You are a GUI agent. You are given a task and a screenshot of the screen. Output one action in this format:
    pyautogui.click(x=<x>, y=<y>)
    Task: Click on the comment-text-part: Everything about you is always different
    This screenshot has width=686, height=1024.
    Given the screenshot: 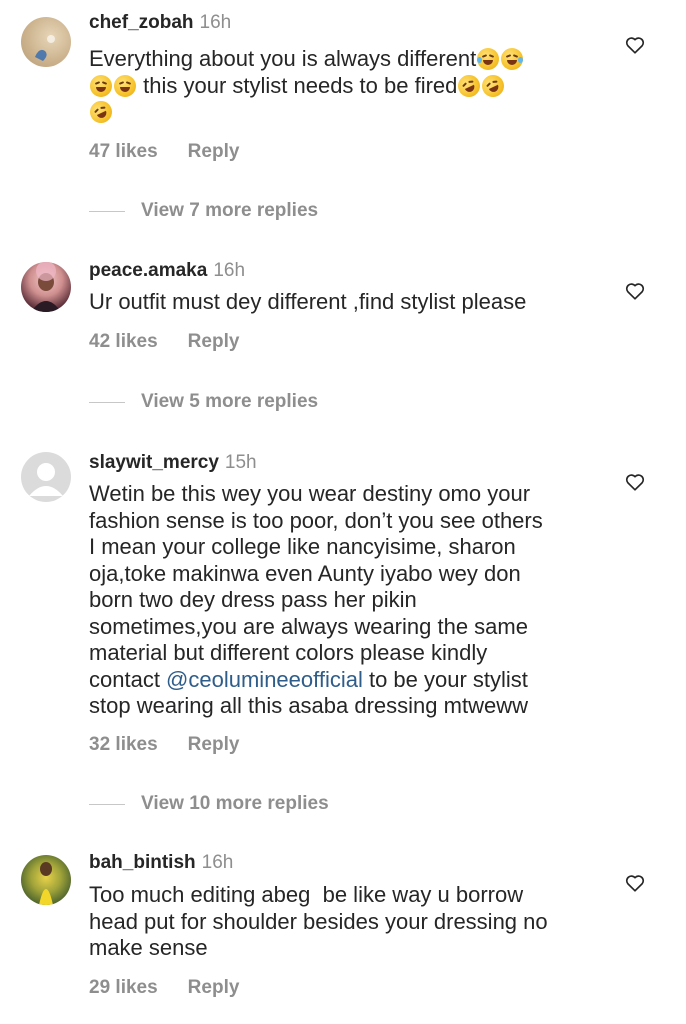 What is the action you would take?
    pyautogui.click(x=283, y=58)
    